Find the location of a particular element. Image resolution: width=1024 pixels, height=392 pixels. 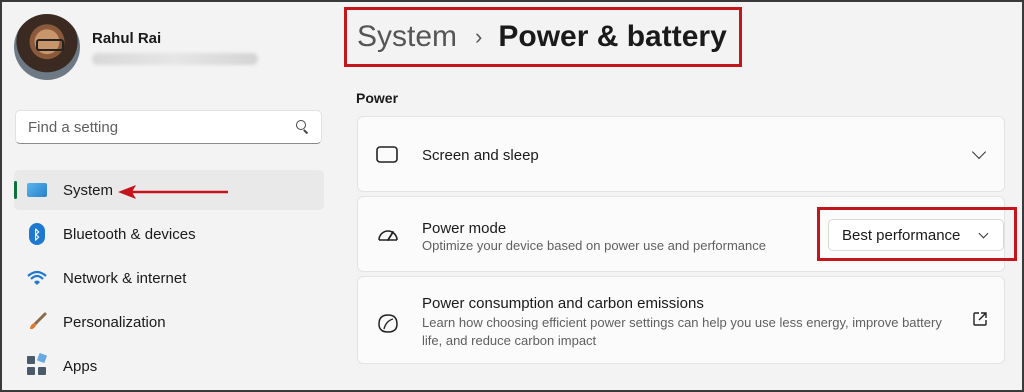

power-mode-icon is located at coordinates (388, 235).